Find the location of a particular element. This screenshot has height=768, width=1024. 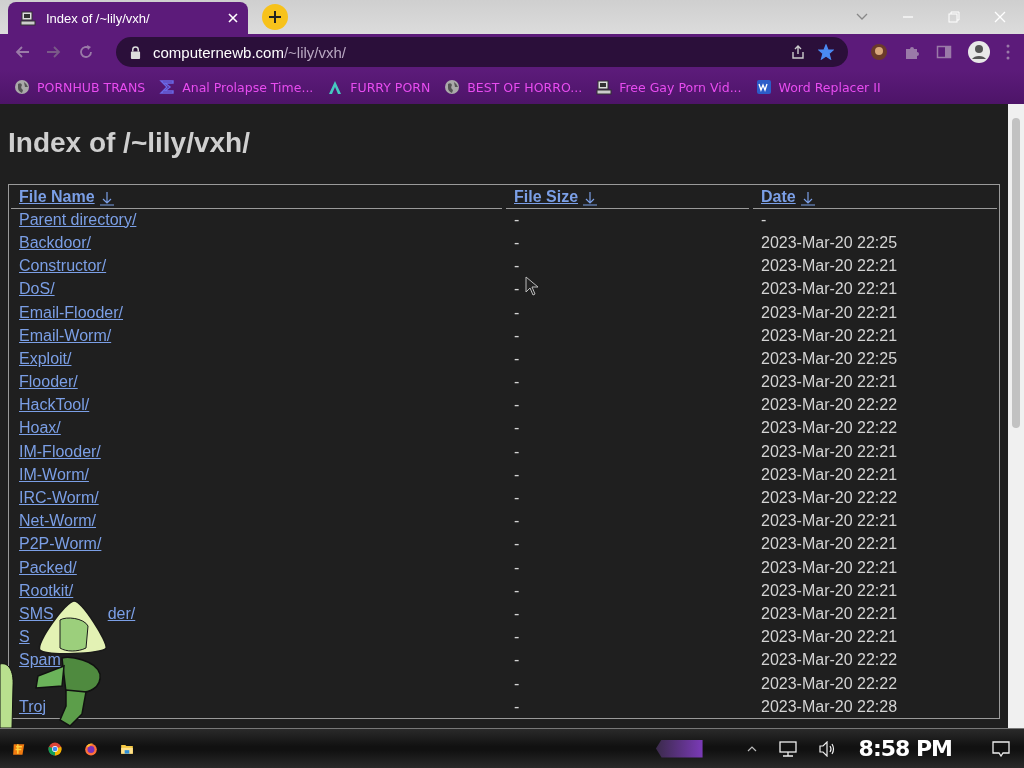

network-icon is located at coordinates (787, 748).